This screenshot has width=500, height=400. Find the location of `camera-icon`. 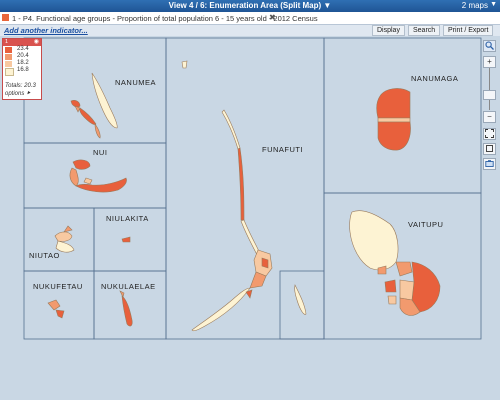

camera-icon is located at coordinates (489, 163).